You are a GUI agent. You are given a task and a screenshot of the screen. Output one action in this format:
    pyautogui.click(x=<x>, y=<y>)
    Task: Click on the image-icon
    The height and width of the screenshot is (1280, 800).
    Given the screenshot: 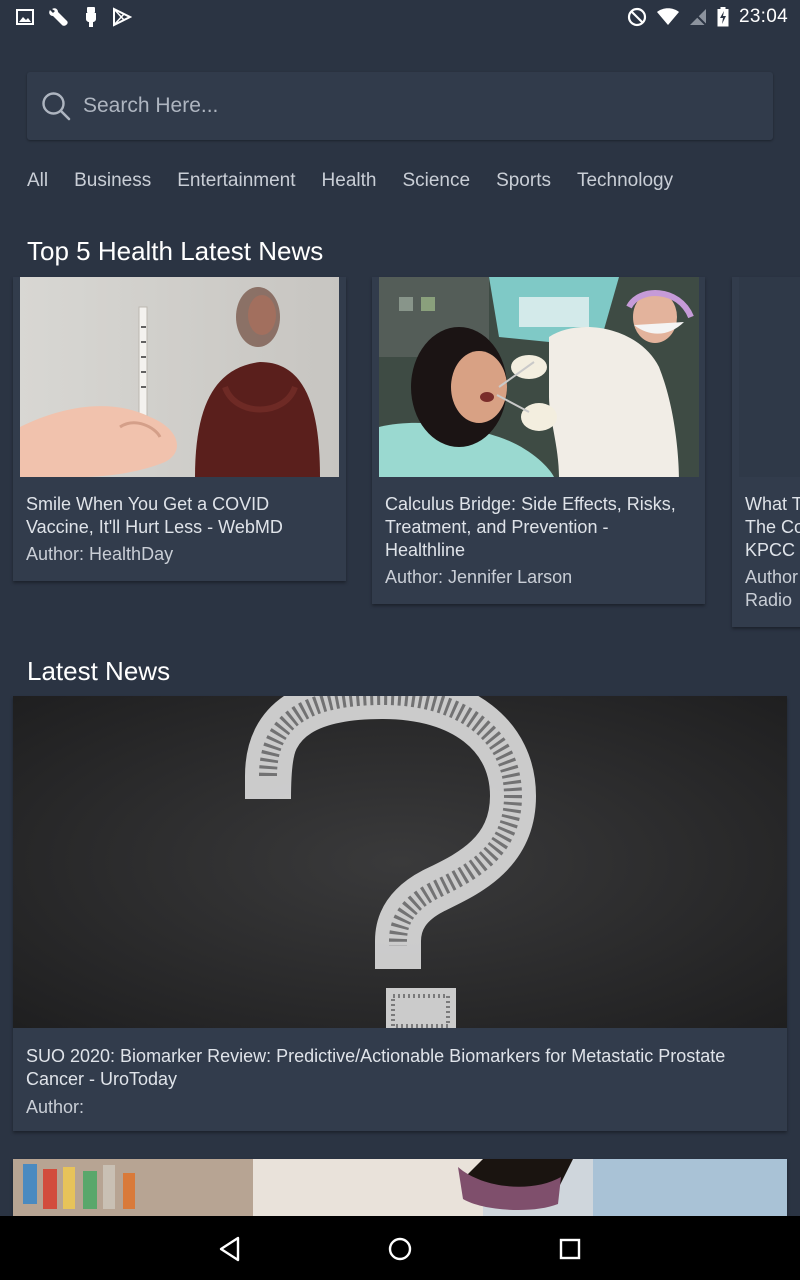 What is the action you would take?
    pyautogui.click(x=25, y=17)
    